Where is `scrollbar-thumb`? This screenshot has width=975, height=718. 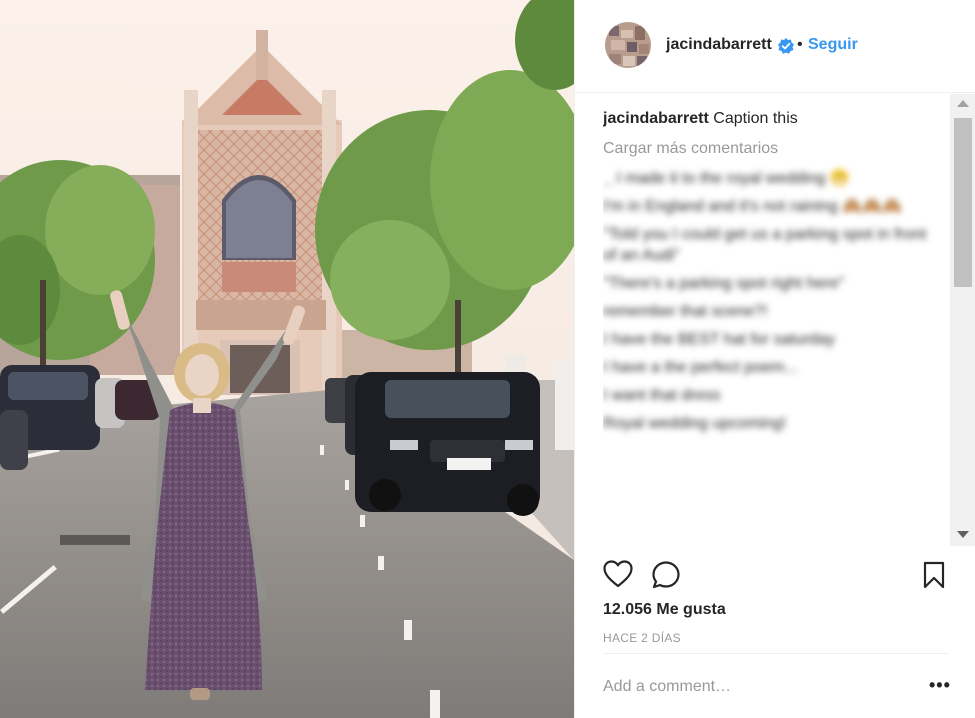
scrollbar-thumb is located at coordinates (963, 202).